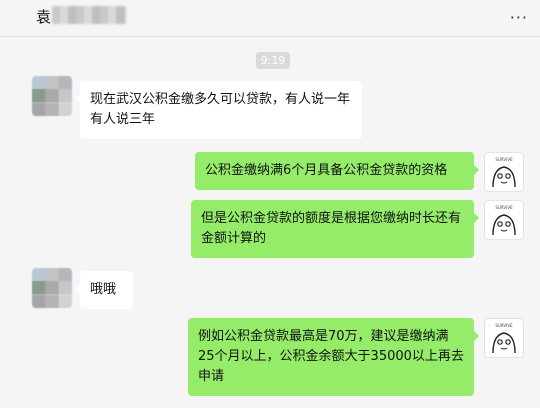 This screenshot has width=540, height=408. I want to click on message-bubble-sent: 公积金缴纳满6个月具备公积金贷款的资格, so click(337, 171).